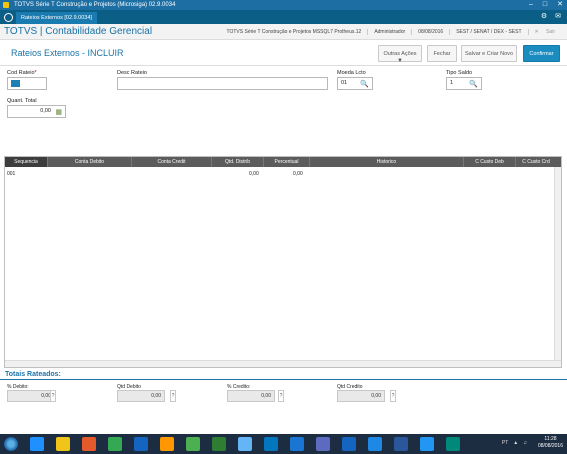  What do you see at coordinates (56, 18) in the screenshot?
I see `tab-rateios-externos: Rateios Externos [02.9.0034]` at bounding box center [56, 18].